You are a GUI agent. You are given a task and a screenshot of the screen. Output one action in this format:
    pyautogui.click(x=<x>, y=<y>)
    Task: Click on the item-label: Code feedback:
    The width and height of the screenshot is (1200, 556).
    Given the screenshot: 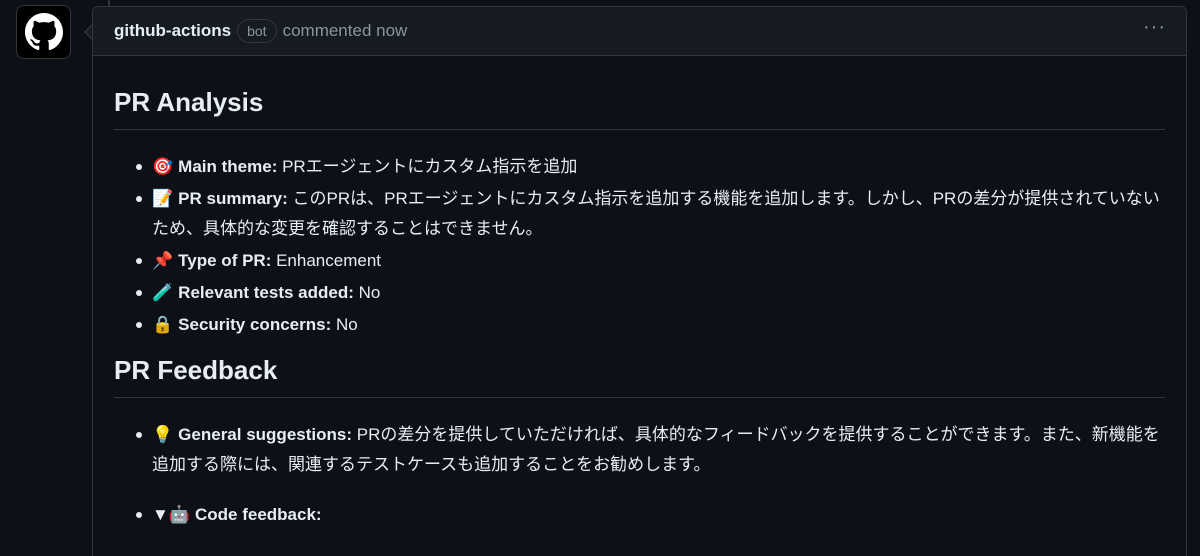 What is the action you would take?
    pyautogui.click(x=258, y=514)
    